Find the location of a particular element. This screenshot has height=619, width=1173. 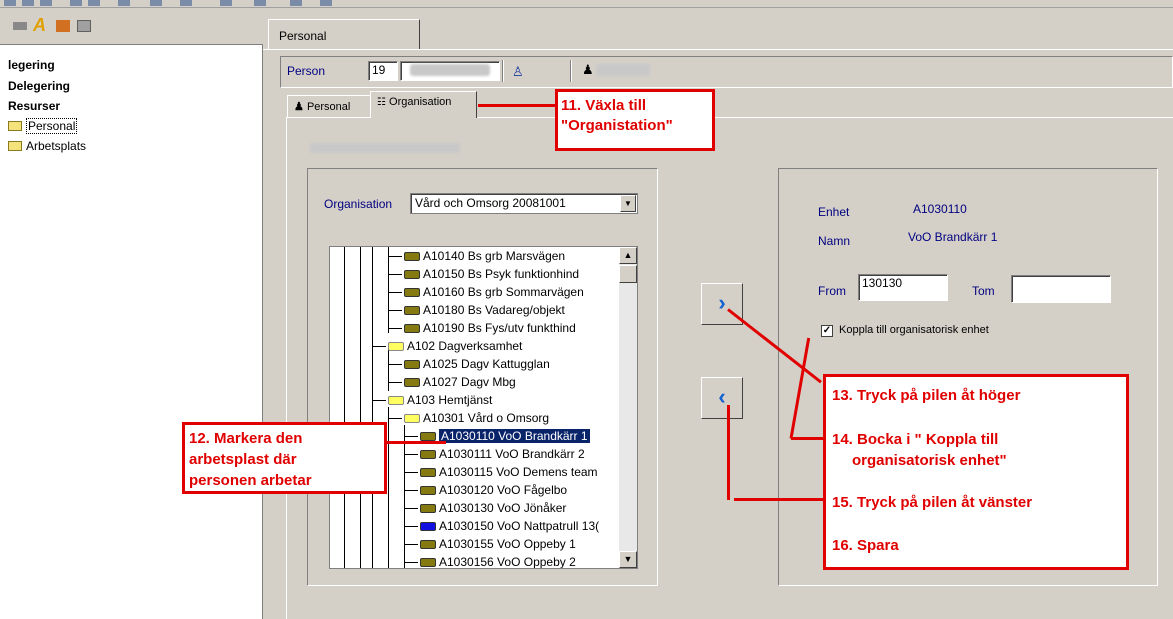

tree-scrollbar: ▲ ▼ is located at coordinates (628, 407).